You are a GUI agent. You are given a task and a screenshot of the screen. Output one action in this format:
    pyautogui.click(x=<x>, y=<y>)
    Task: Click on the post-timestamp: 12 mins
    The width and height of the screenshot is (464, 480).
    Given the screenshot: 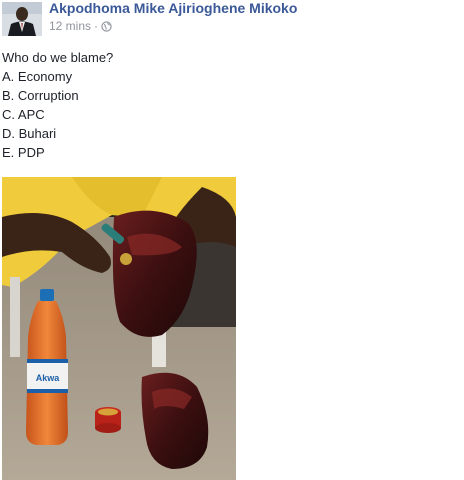 What is the action you would take?
    pyautogui.click(x=70, y=26)
    